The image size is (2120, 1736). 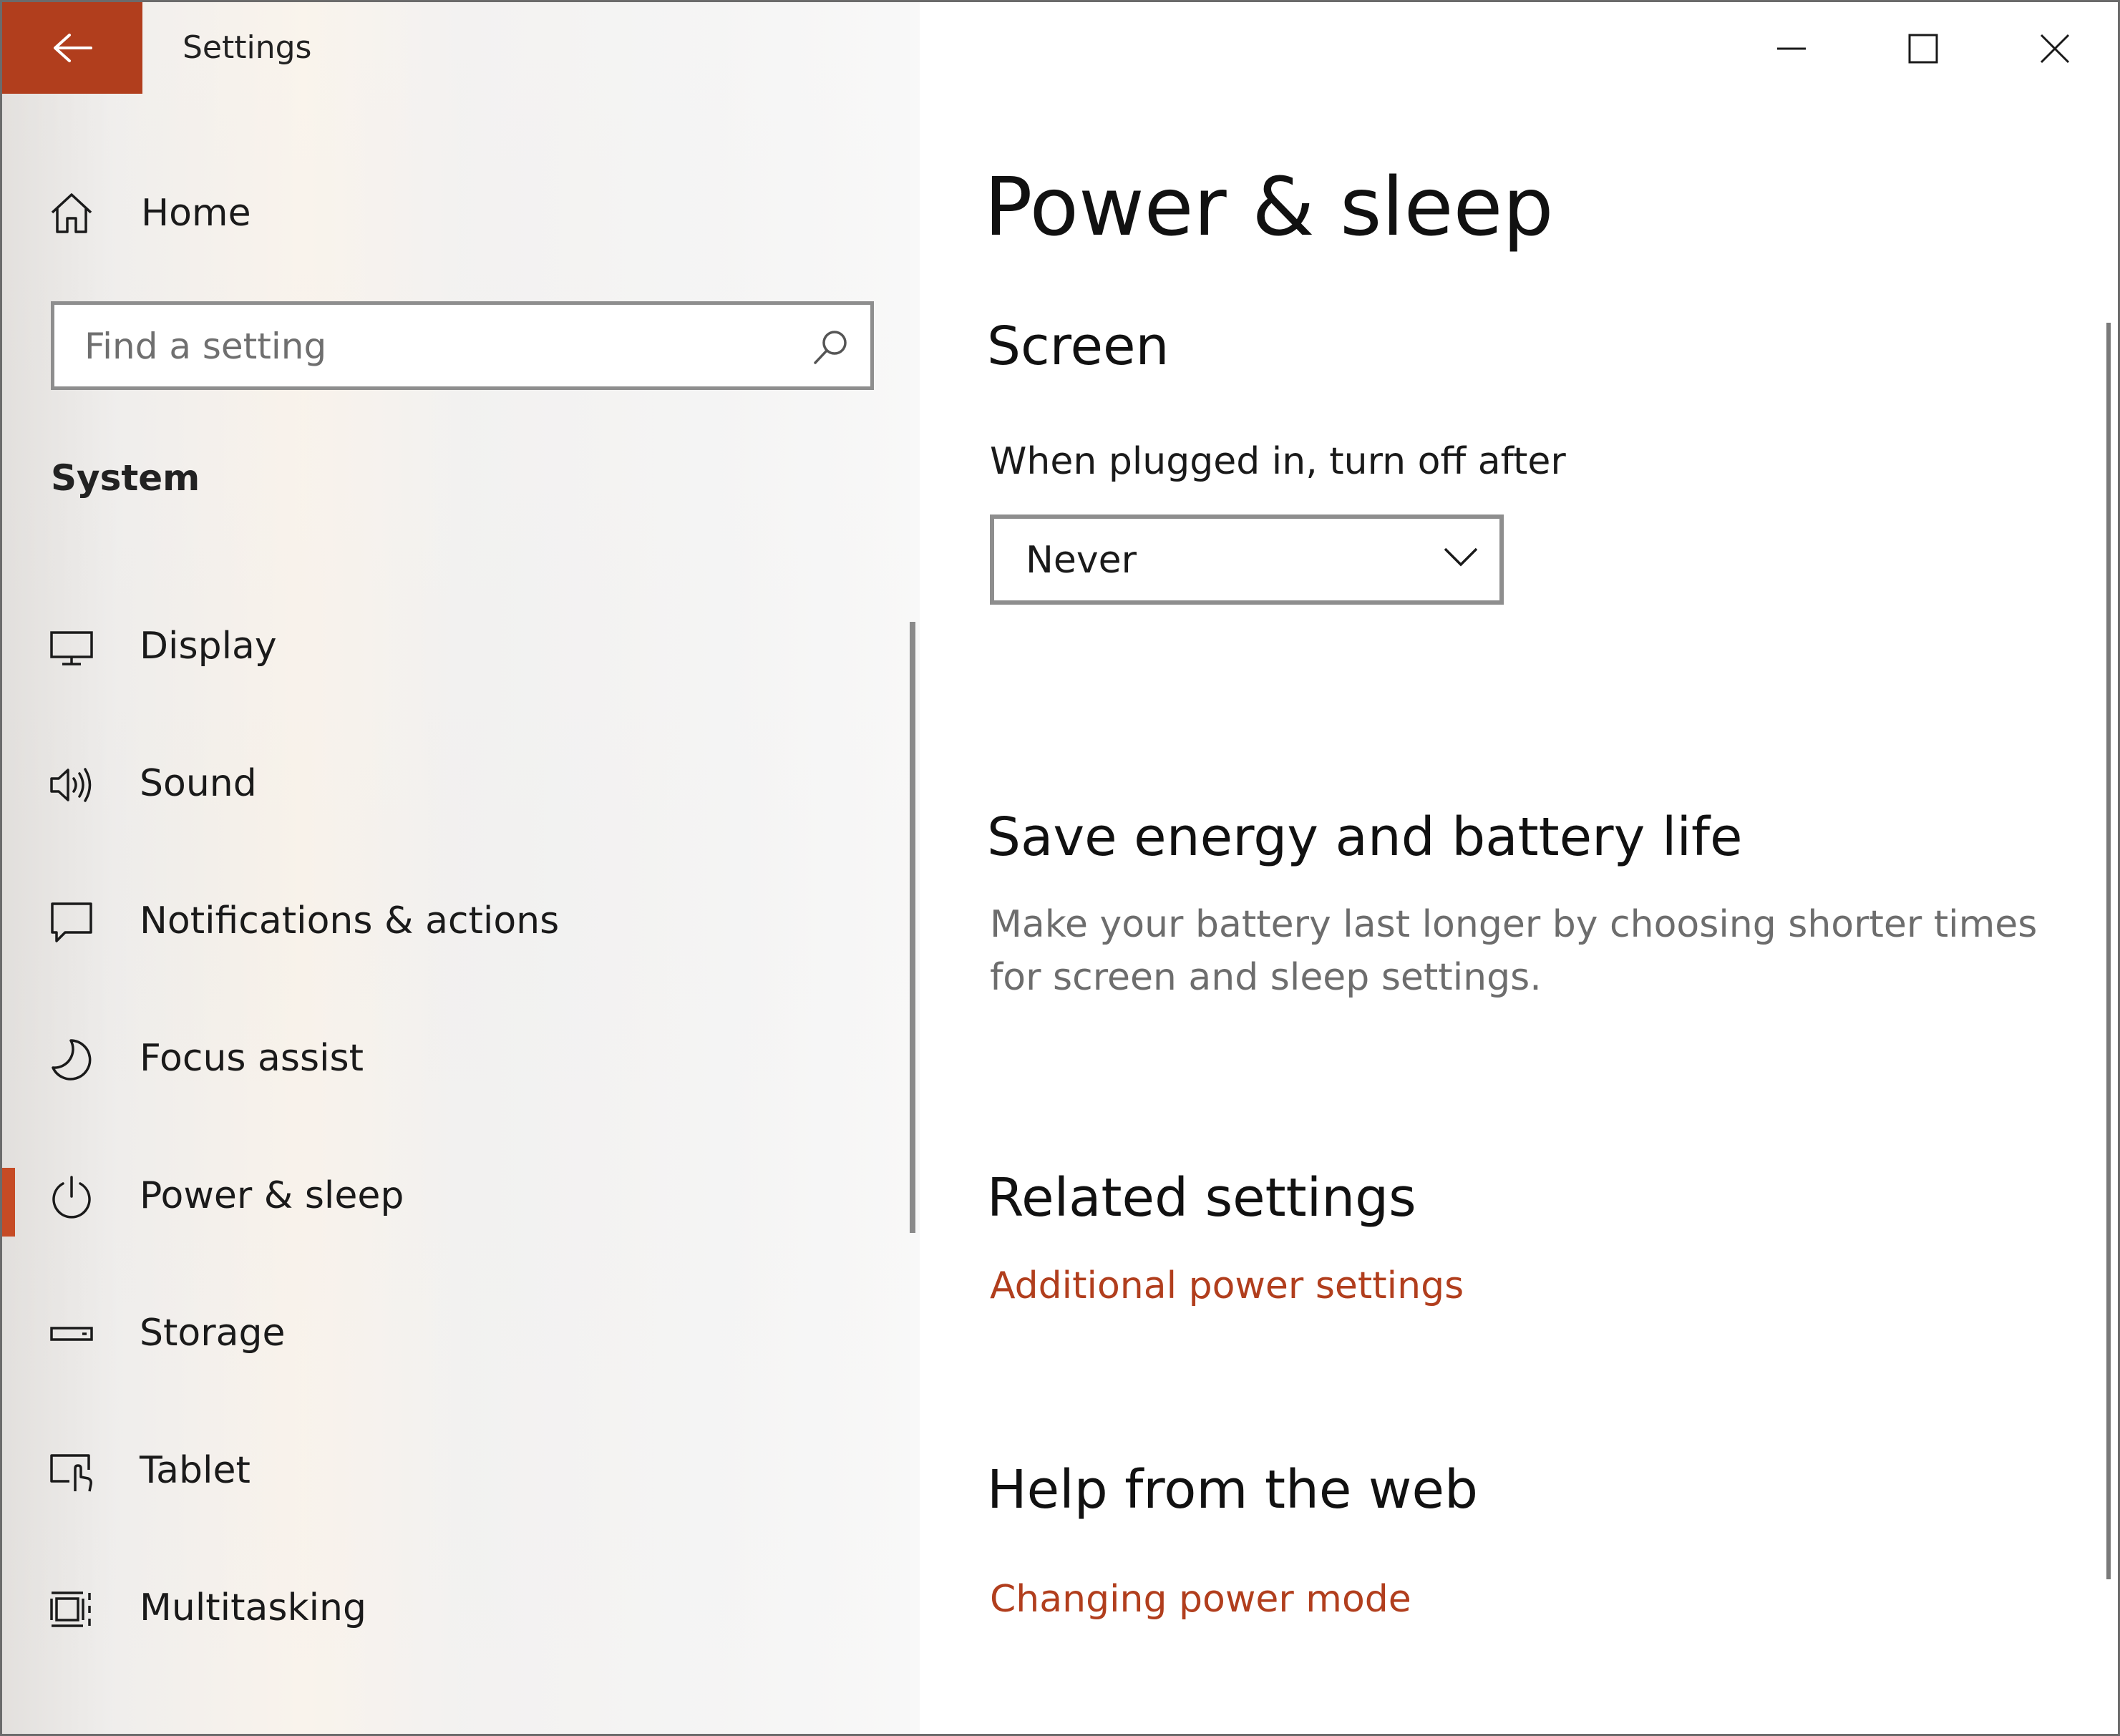 I want to click on sidebar-item-display: Display, so click(x=453, y=647).